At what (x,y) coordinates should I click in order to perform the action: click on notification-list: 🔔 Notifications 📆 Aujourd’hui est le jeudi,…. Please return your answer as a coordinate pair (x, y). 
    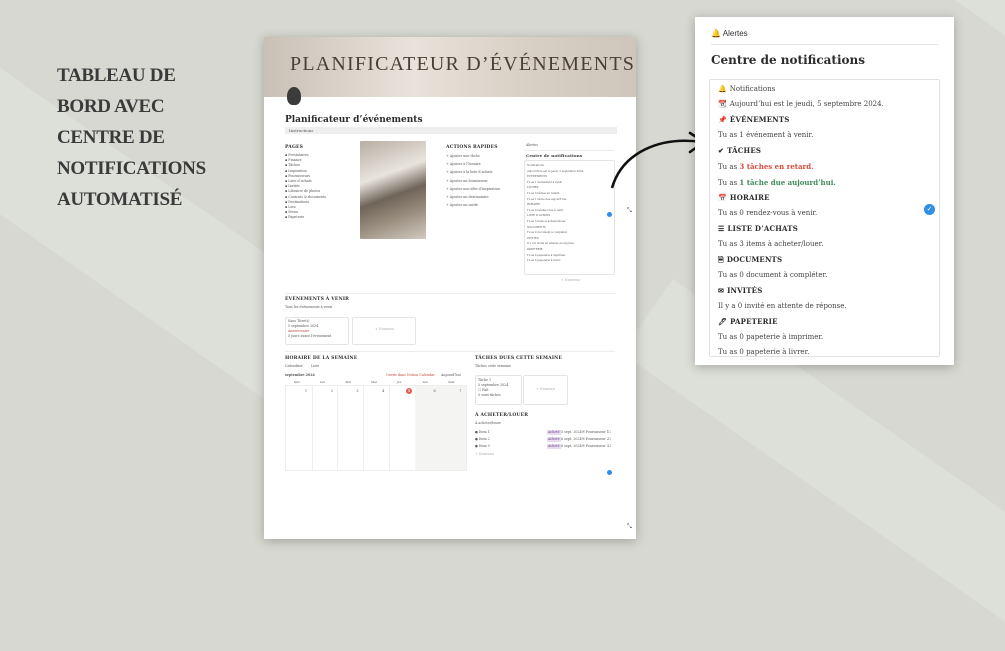
    Looking at the image, I should click on (824, 218).